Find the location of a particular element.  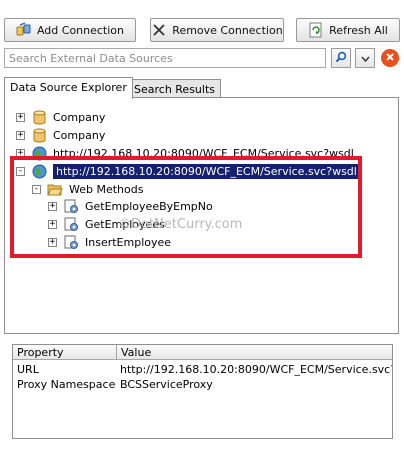

add-connection-label: Add Connection is located at coordinates (80, 30).